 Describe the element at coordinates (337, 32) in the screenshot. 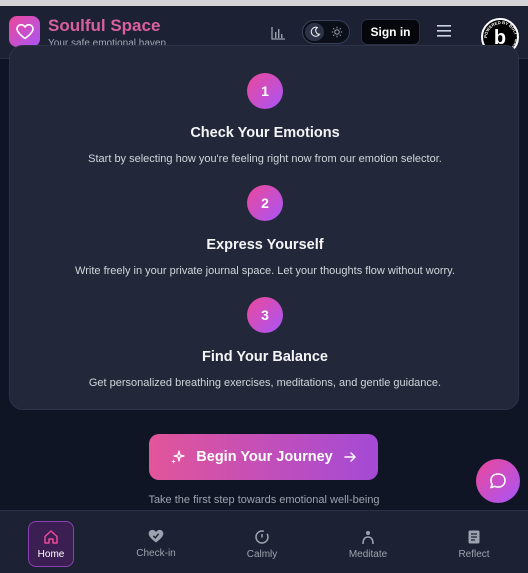

I see `sun-icon` at that location.